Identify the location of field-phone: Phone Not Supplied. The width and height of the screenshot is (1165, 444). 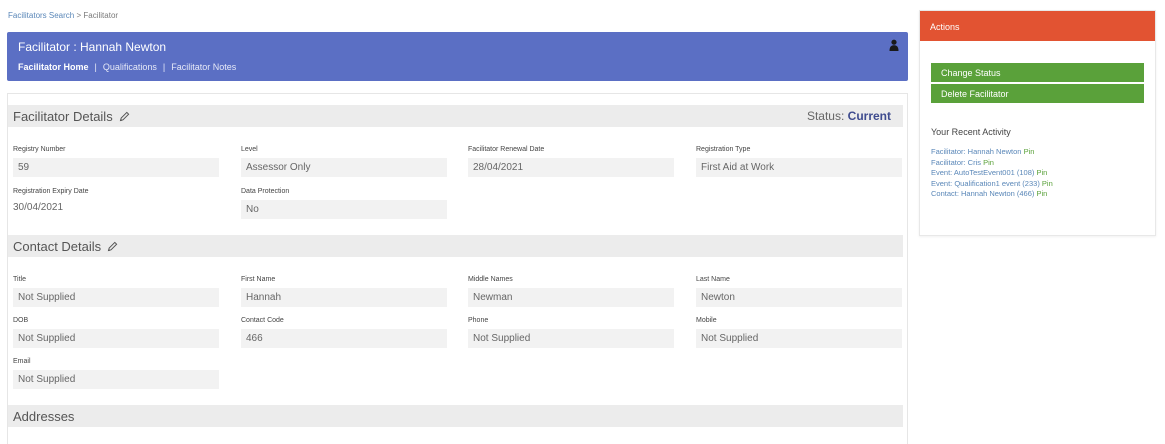
(571, 332).